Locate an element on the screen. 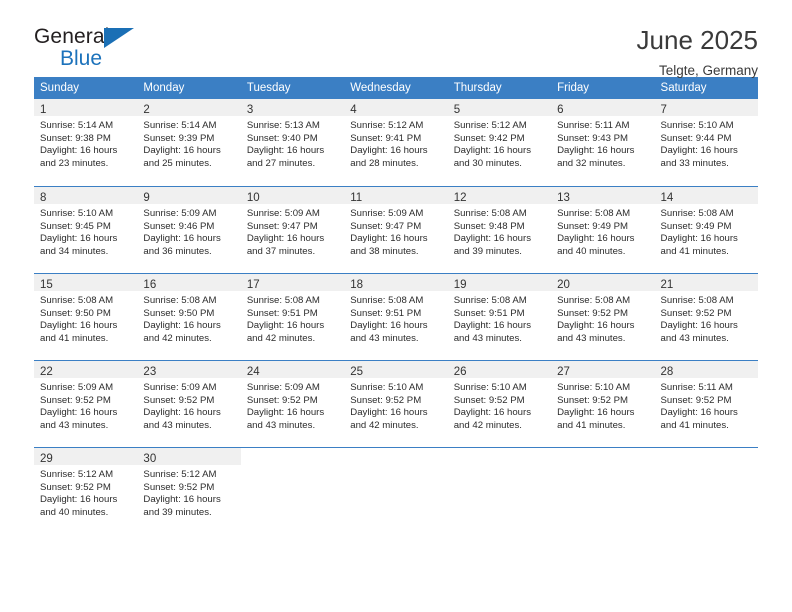  day-detail-line: and 42 minutes. is located at coordinates (384, 425).